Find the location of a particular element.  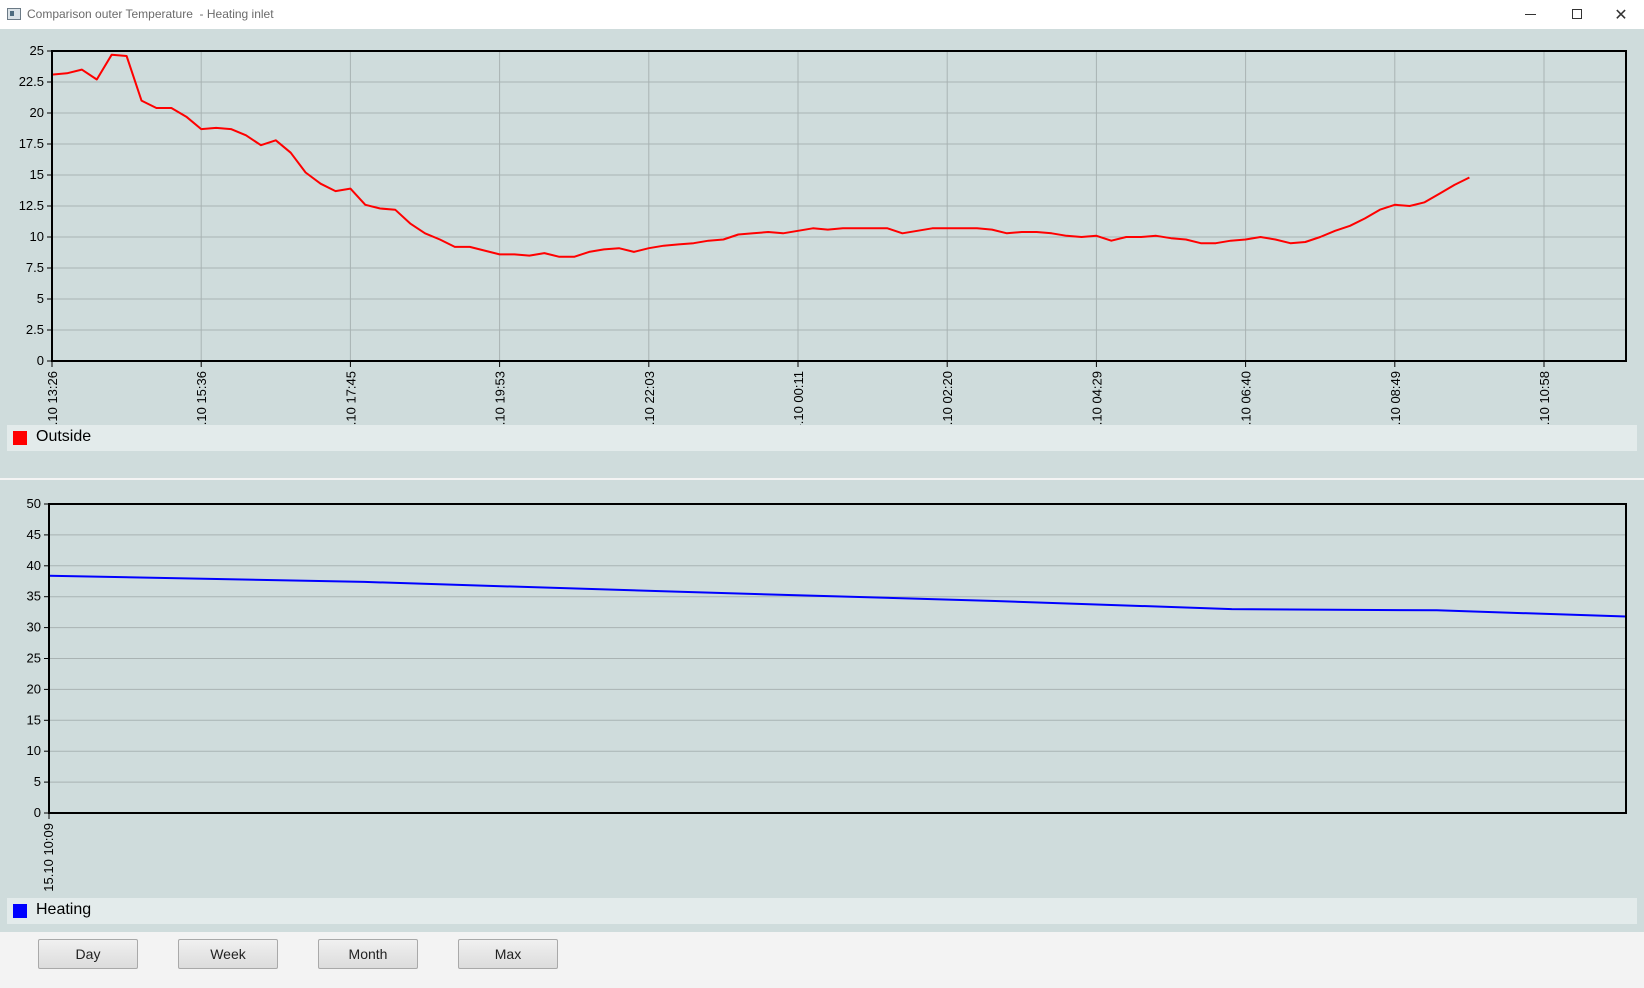

y-tick-label: 40 is located at coordinates (34, 565).